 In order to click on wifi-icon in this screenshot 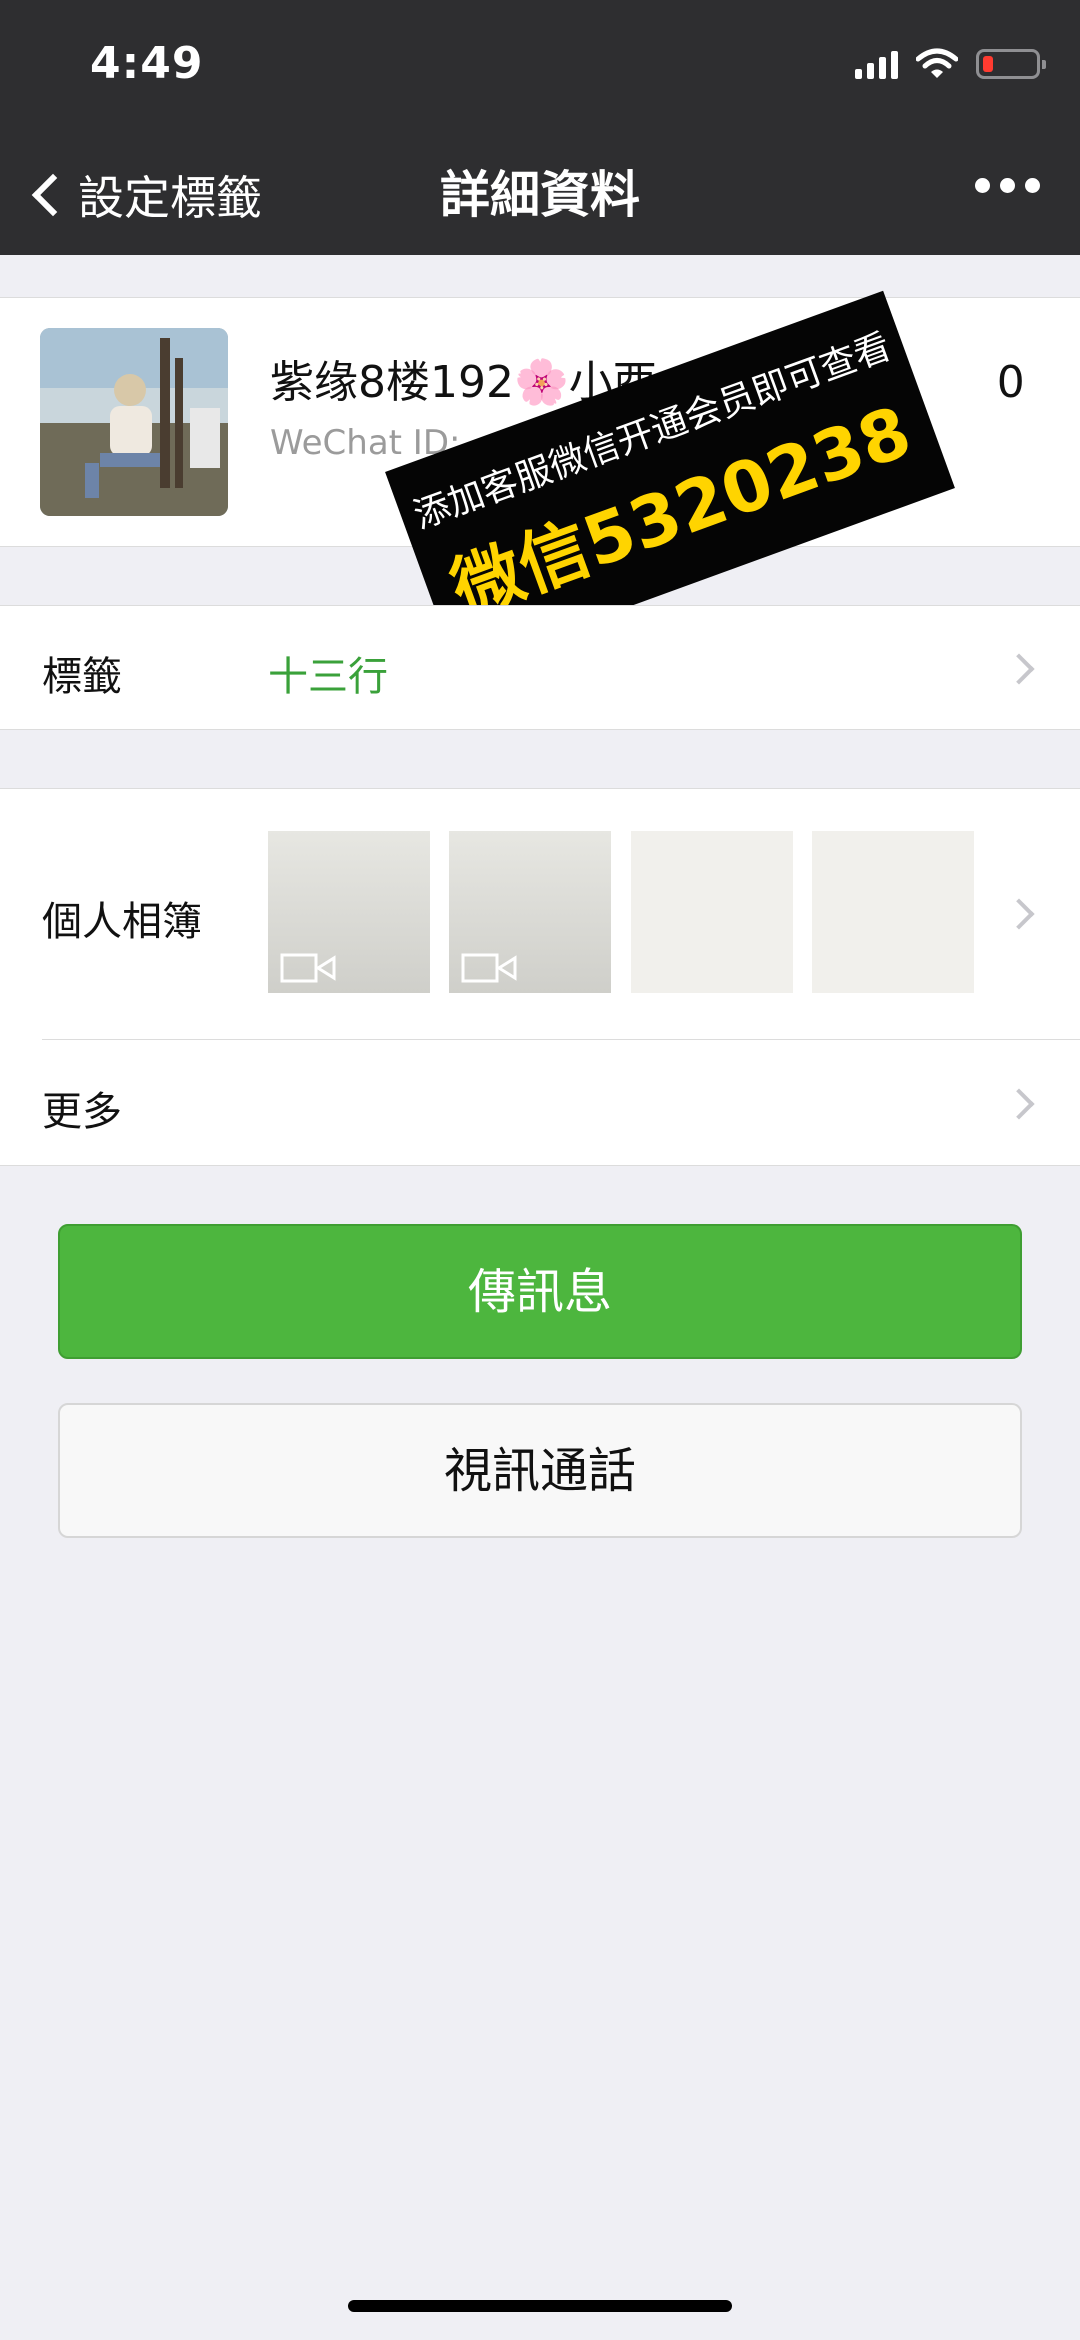, I will do `click(937, 63)`.